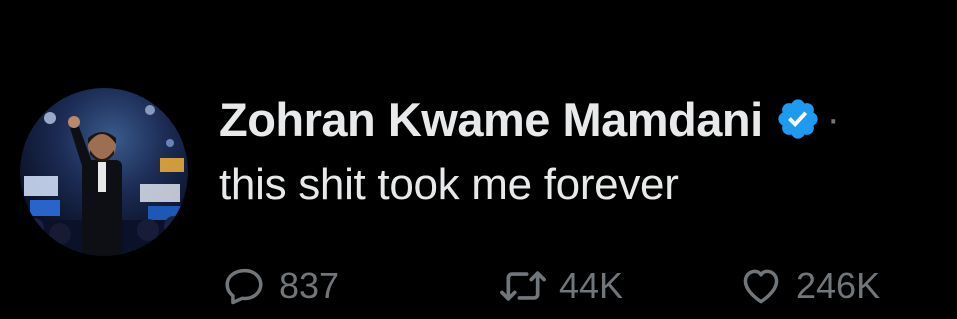  I want to click on heart-icon, so click(761, 286).